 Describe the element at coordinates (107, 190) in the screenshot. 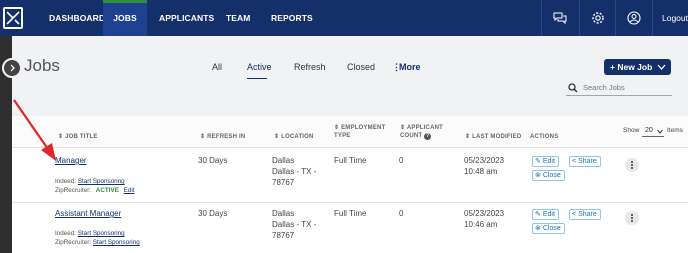

I see `ziprecruiter-status-badge: ACTIVE` at that location.